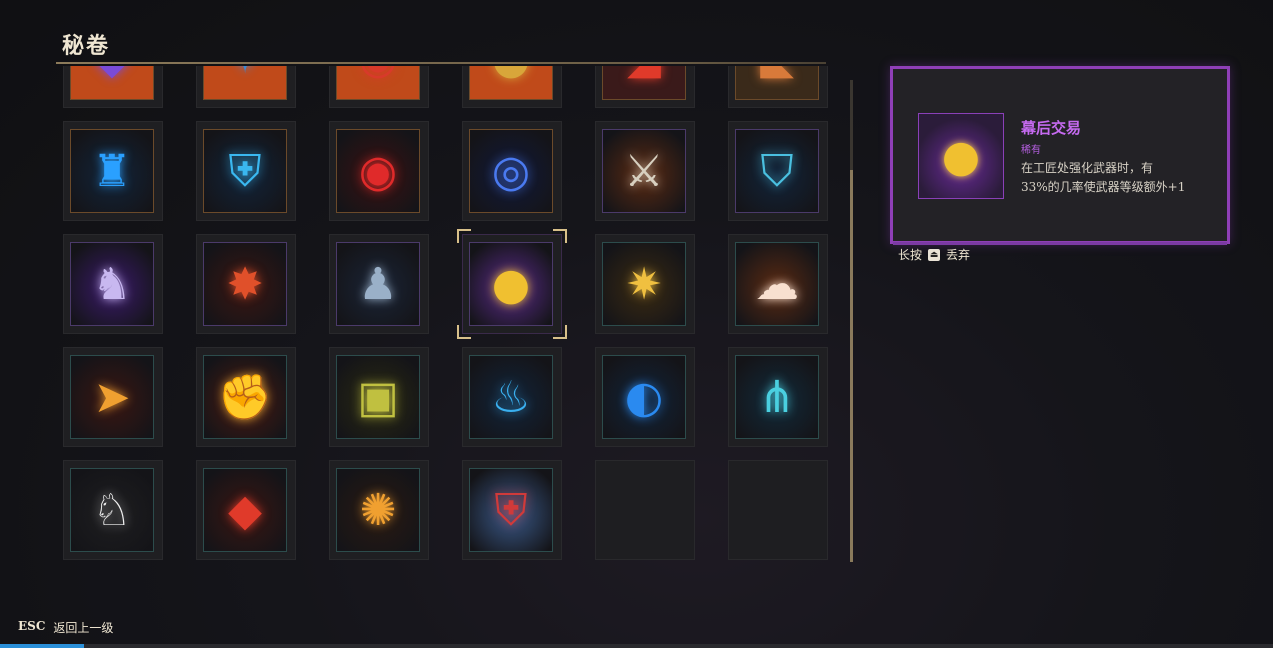 The height and width of the screenshot is (648, 1273). I want to click on detail-description: 在工匠处强化武器时，有 33%的几率使武器等级额外+1, so click(1103, 177).